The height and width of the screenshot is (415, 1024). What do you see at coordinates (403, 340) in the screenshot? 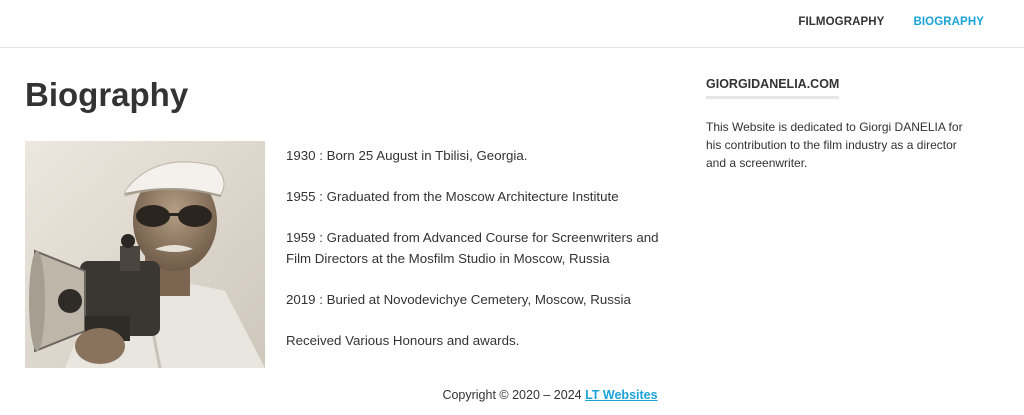
I see `bio-entry: Received Various Honours and awards.` at bounding box center [403, 340].